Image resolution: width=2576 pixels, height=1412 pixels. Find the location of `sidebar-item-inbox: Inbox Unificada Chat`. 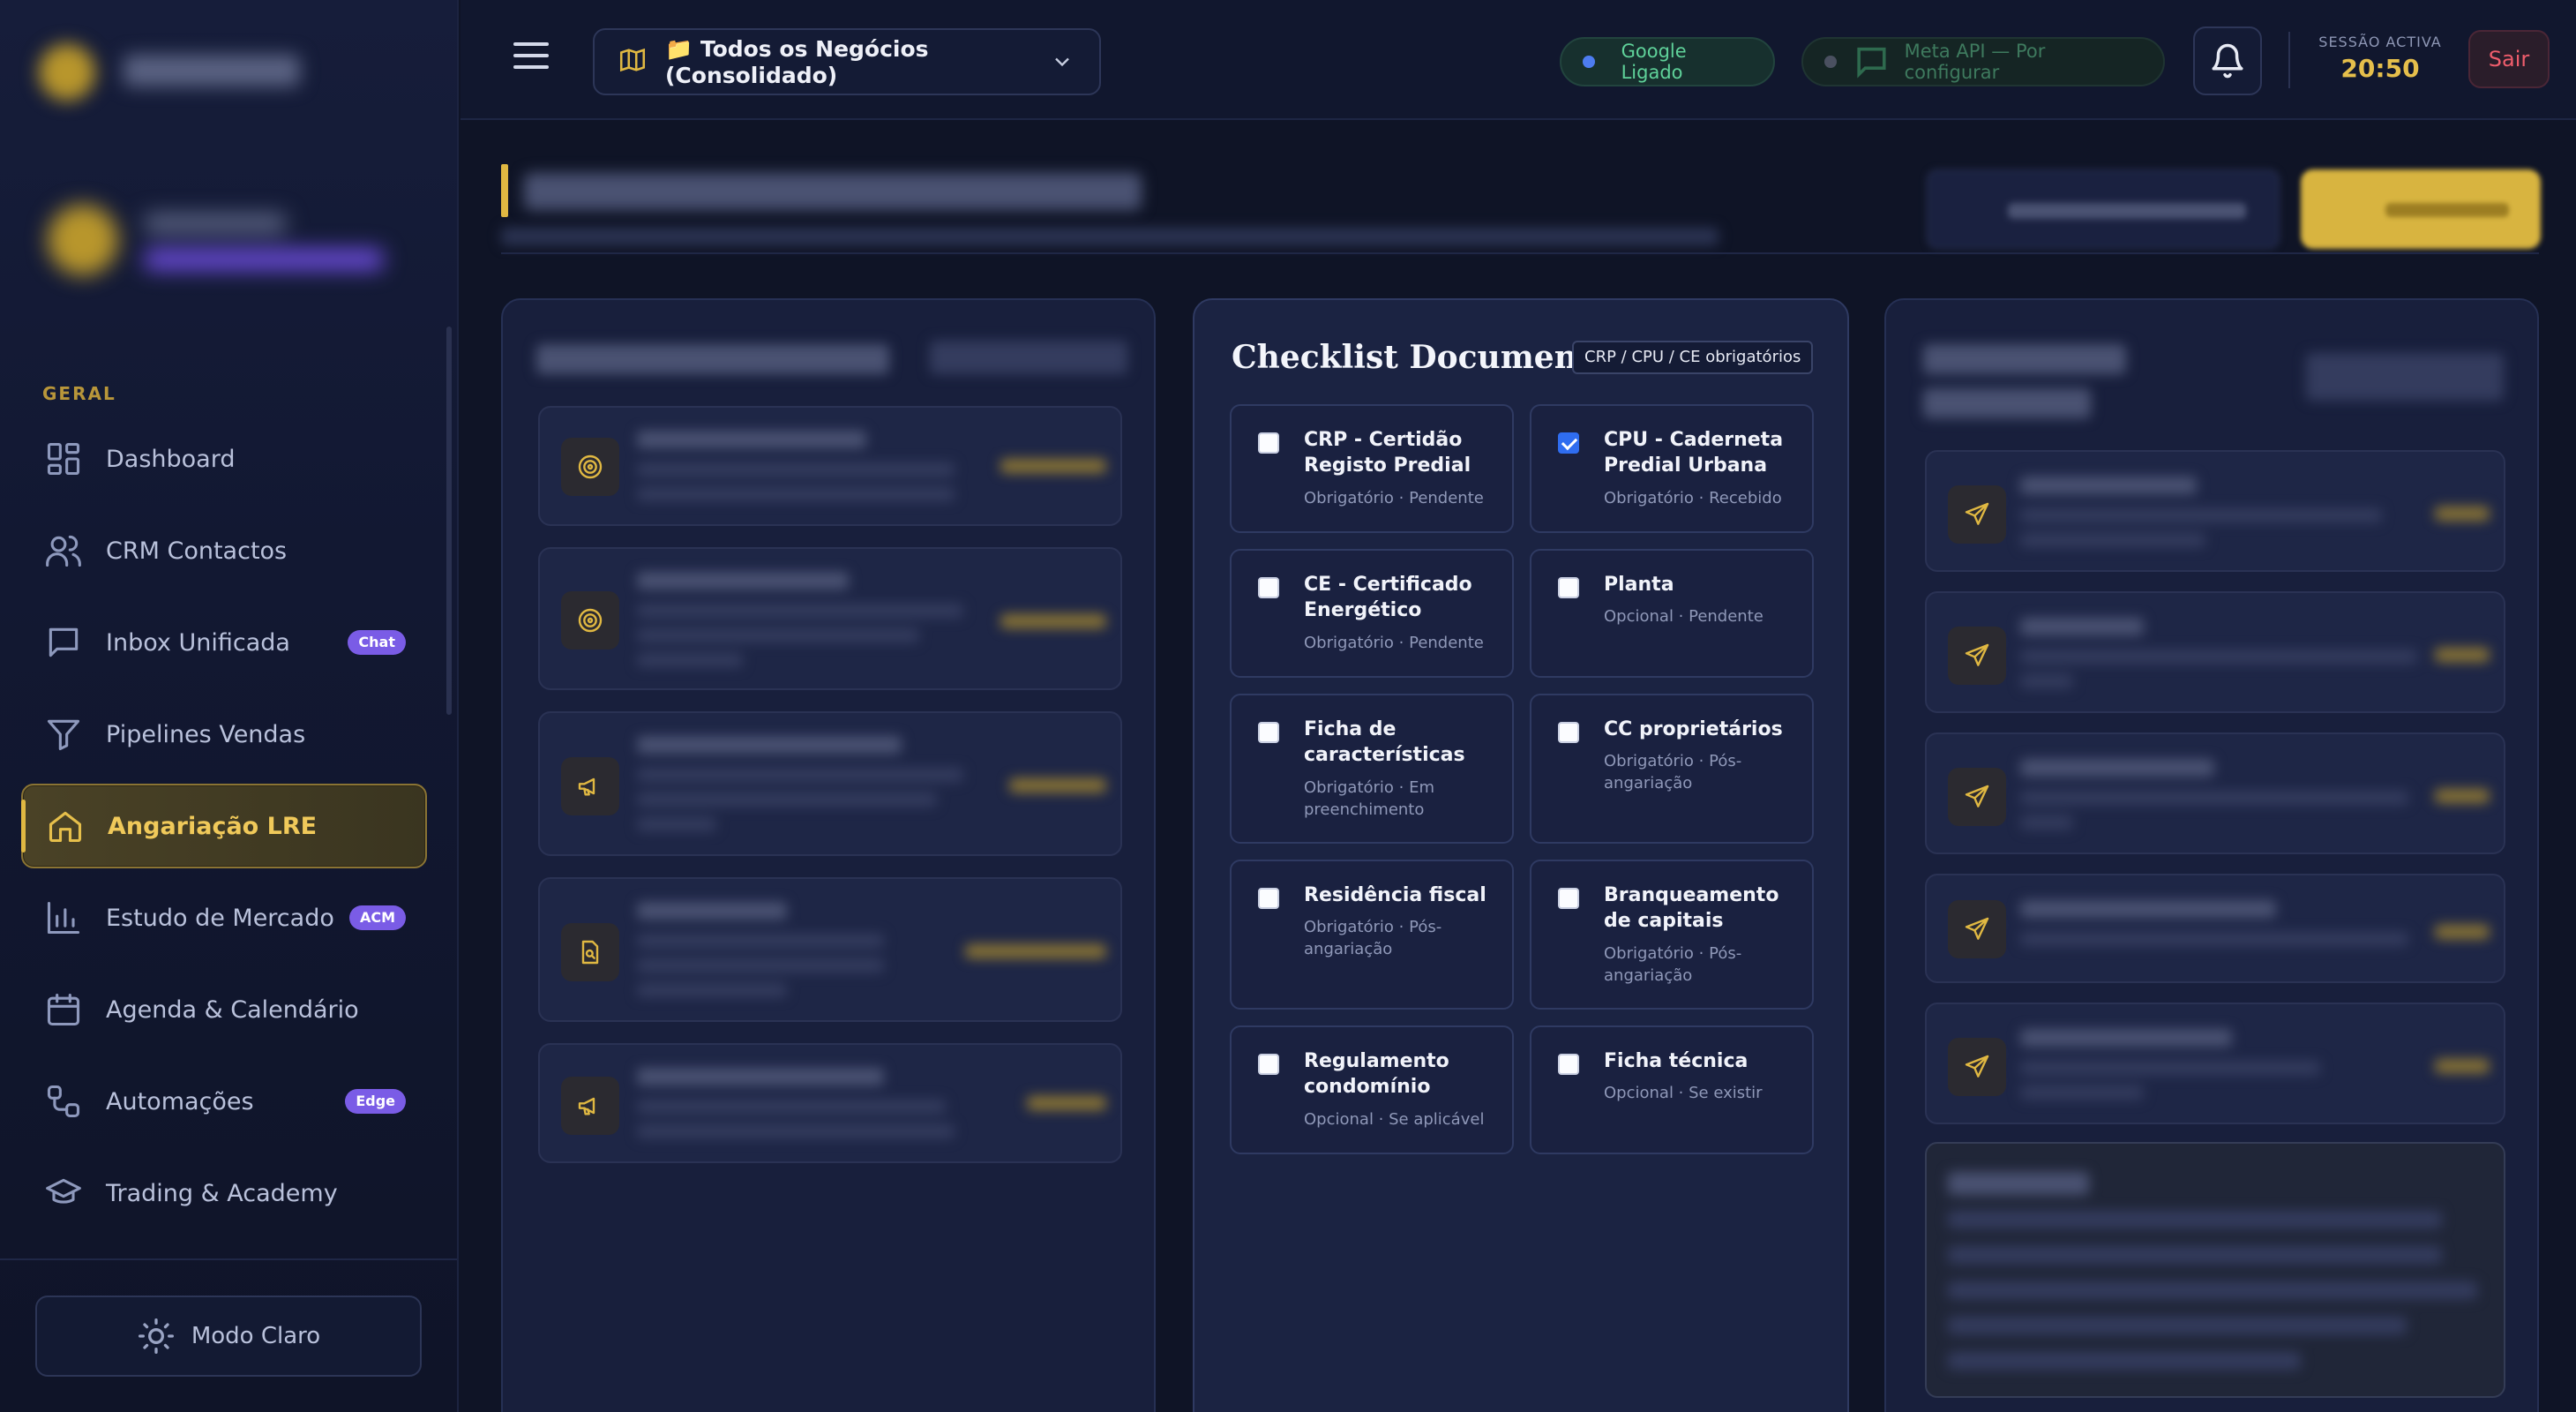

sidebar-item-inbox: Inbox Unificada Chat is located at coordinates (224, 642).